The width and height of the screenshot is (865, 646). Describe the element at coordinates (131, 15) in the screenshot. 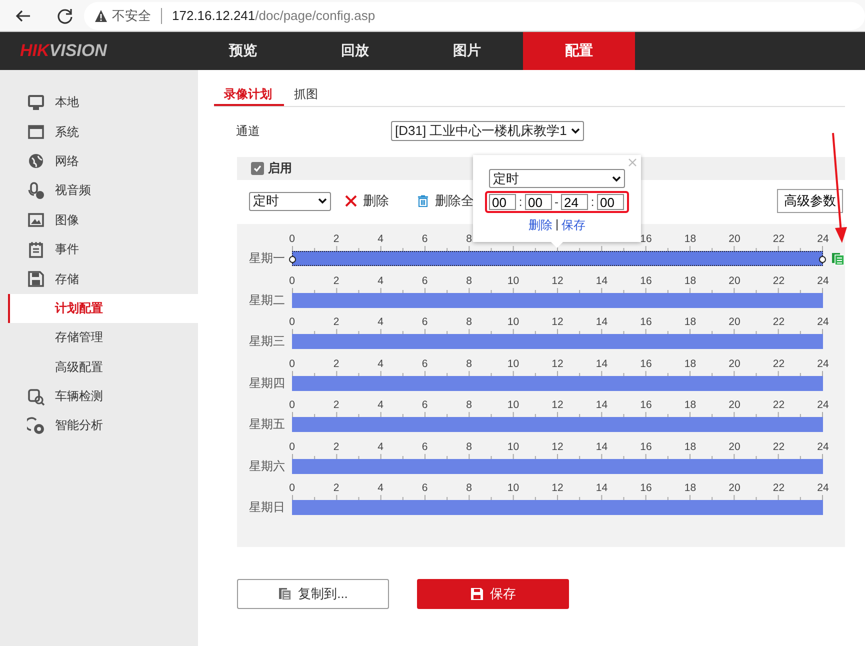

I see `security-label: 不安全` at that location.